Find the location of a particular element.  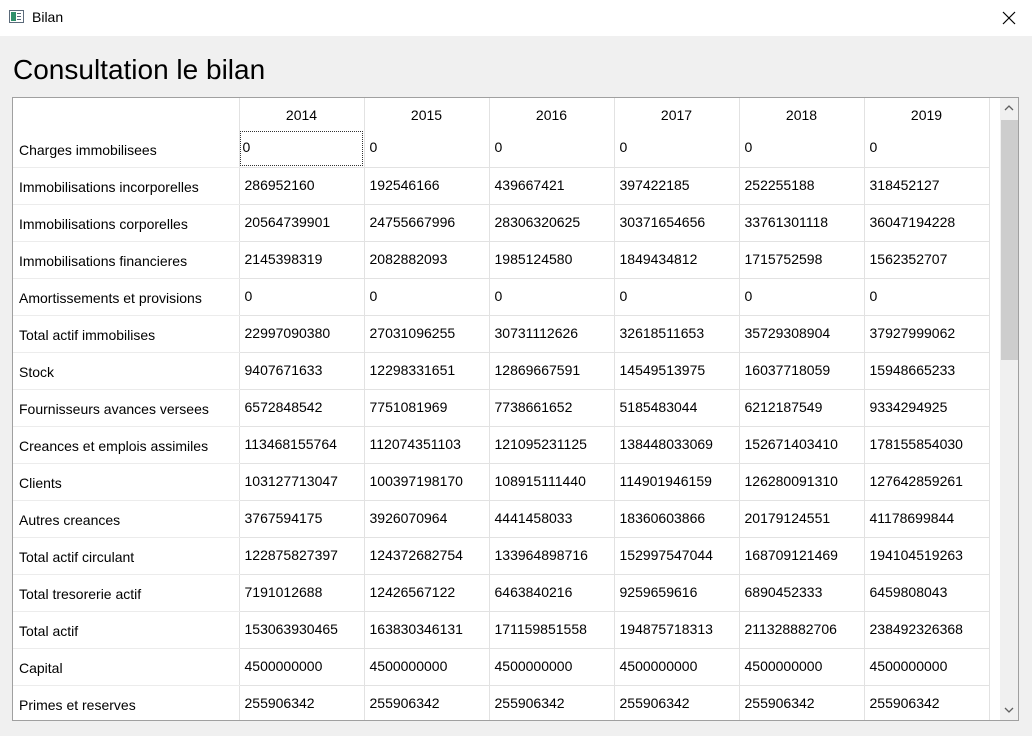

table-cell: 122875827397 is located at coordinates (302, 556).